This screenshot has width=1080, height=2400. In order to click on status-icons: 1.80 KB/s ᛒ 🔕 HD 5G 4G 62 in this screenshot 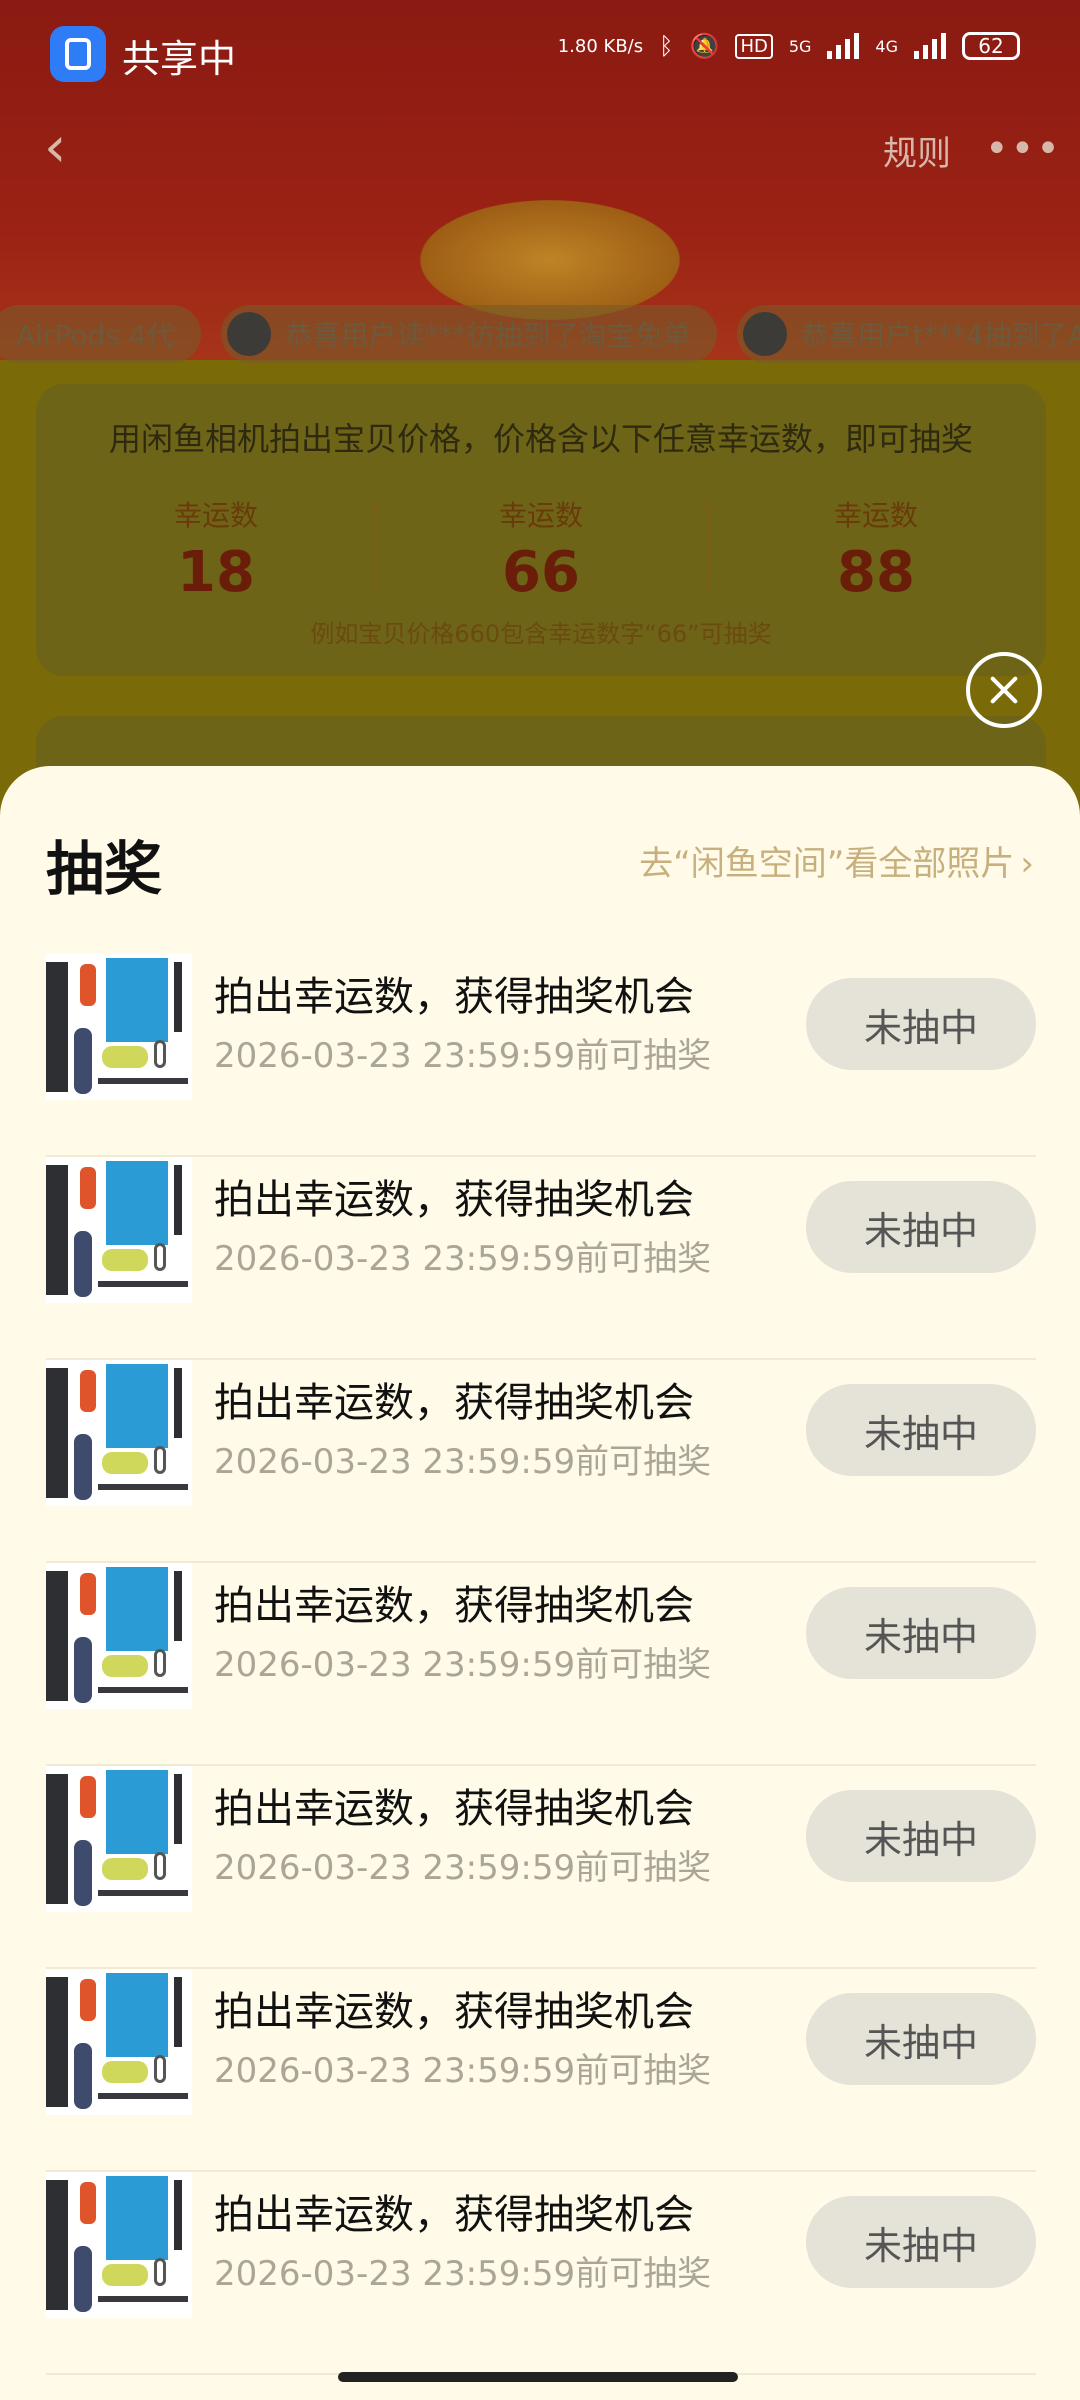, I will do `click(789, 46)`.